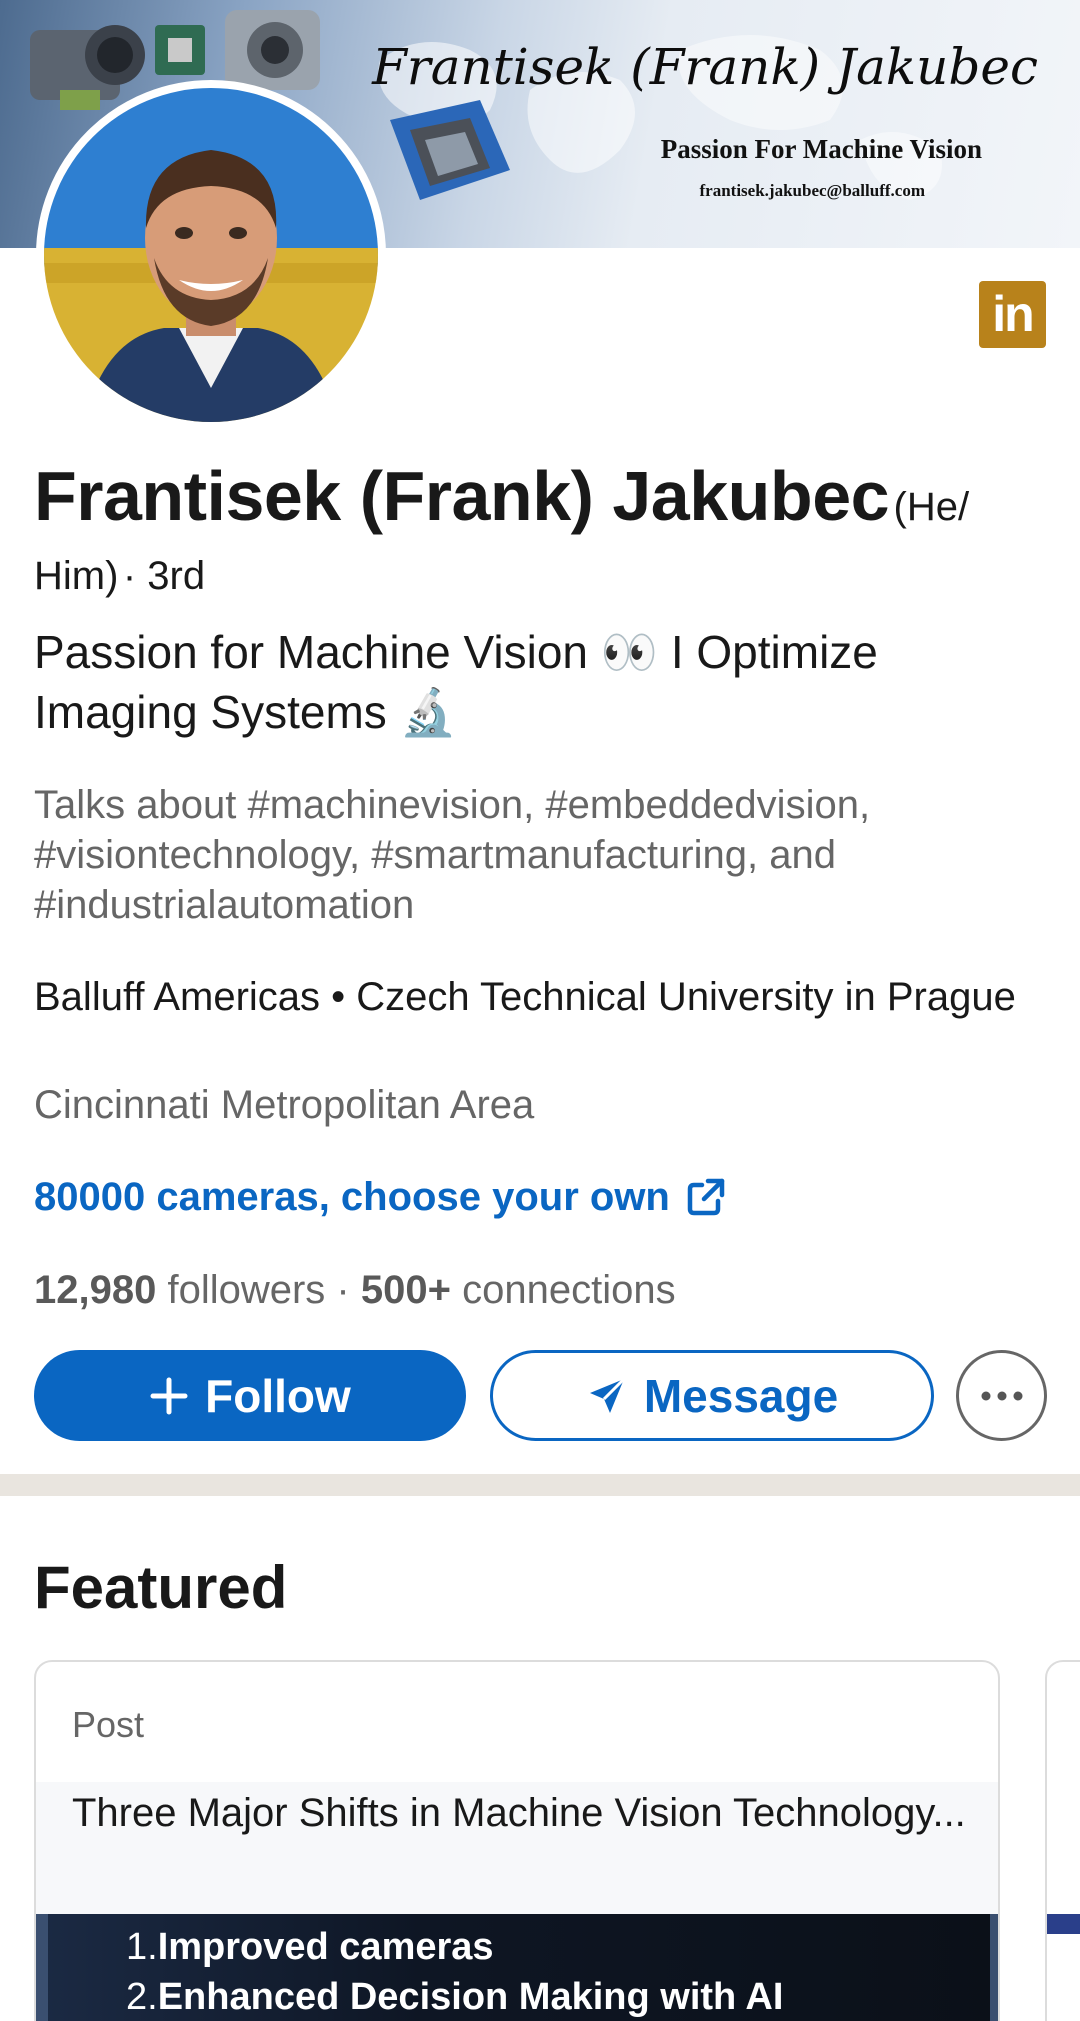  Describe the element at coordinates (169, 1395) in the screenshot. I see `plus-icon` at that location.